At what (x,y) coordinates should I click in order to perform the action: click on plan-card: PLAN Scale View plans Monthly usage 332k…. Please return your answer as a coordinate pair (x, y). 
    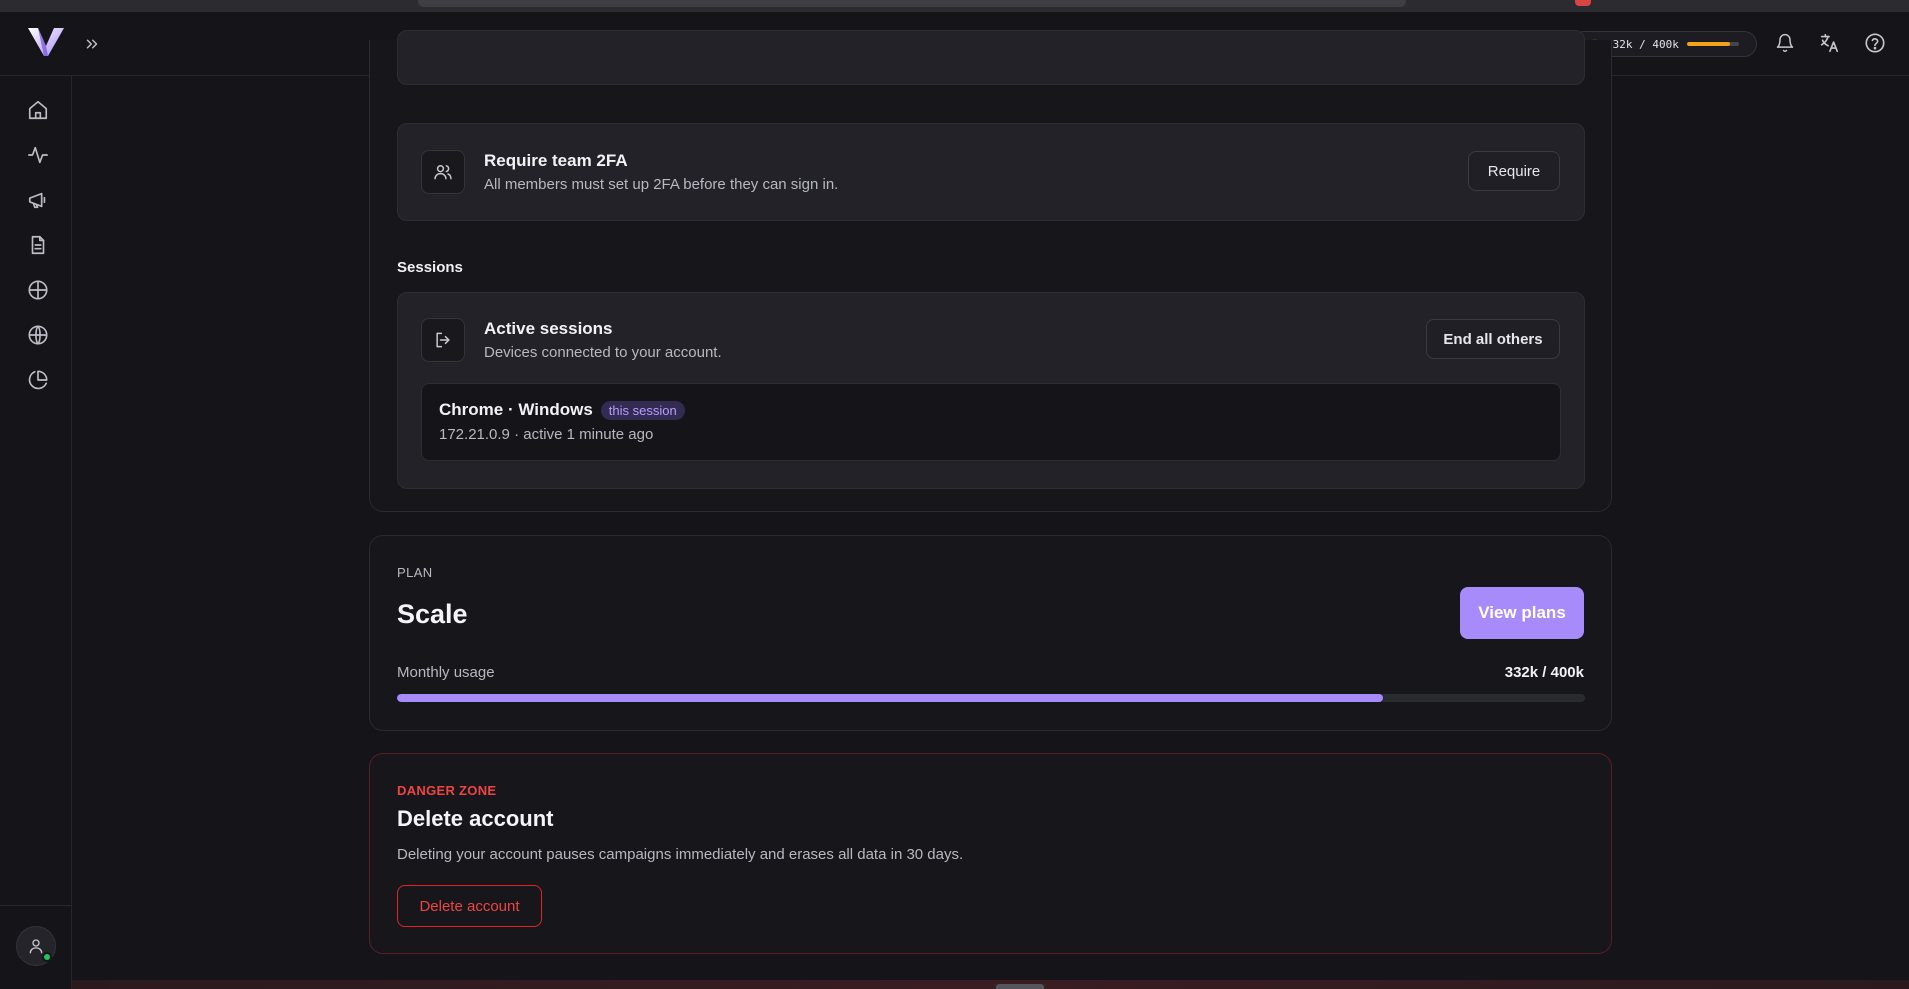
    Looking at the image, I should click on (990, 633).